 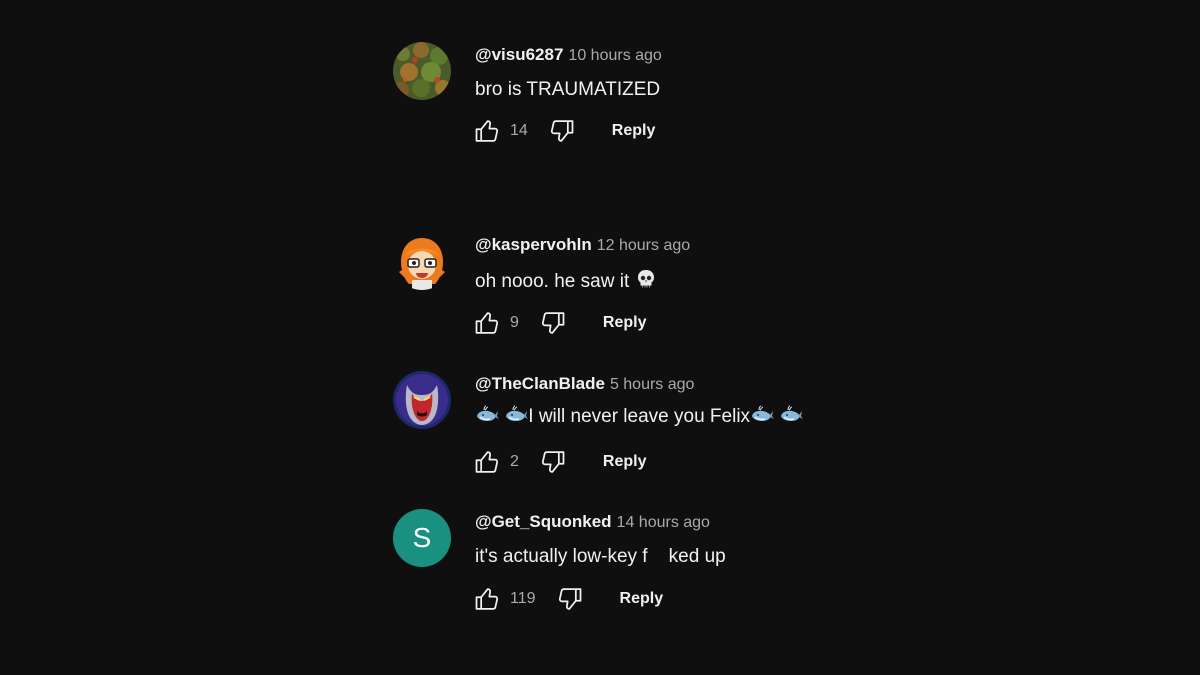 I want to click on comment-time: 12 hours ago, so click(x=643, y=245).